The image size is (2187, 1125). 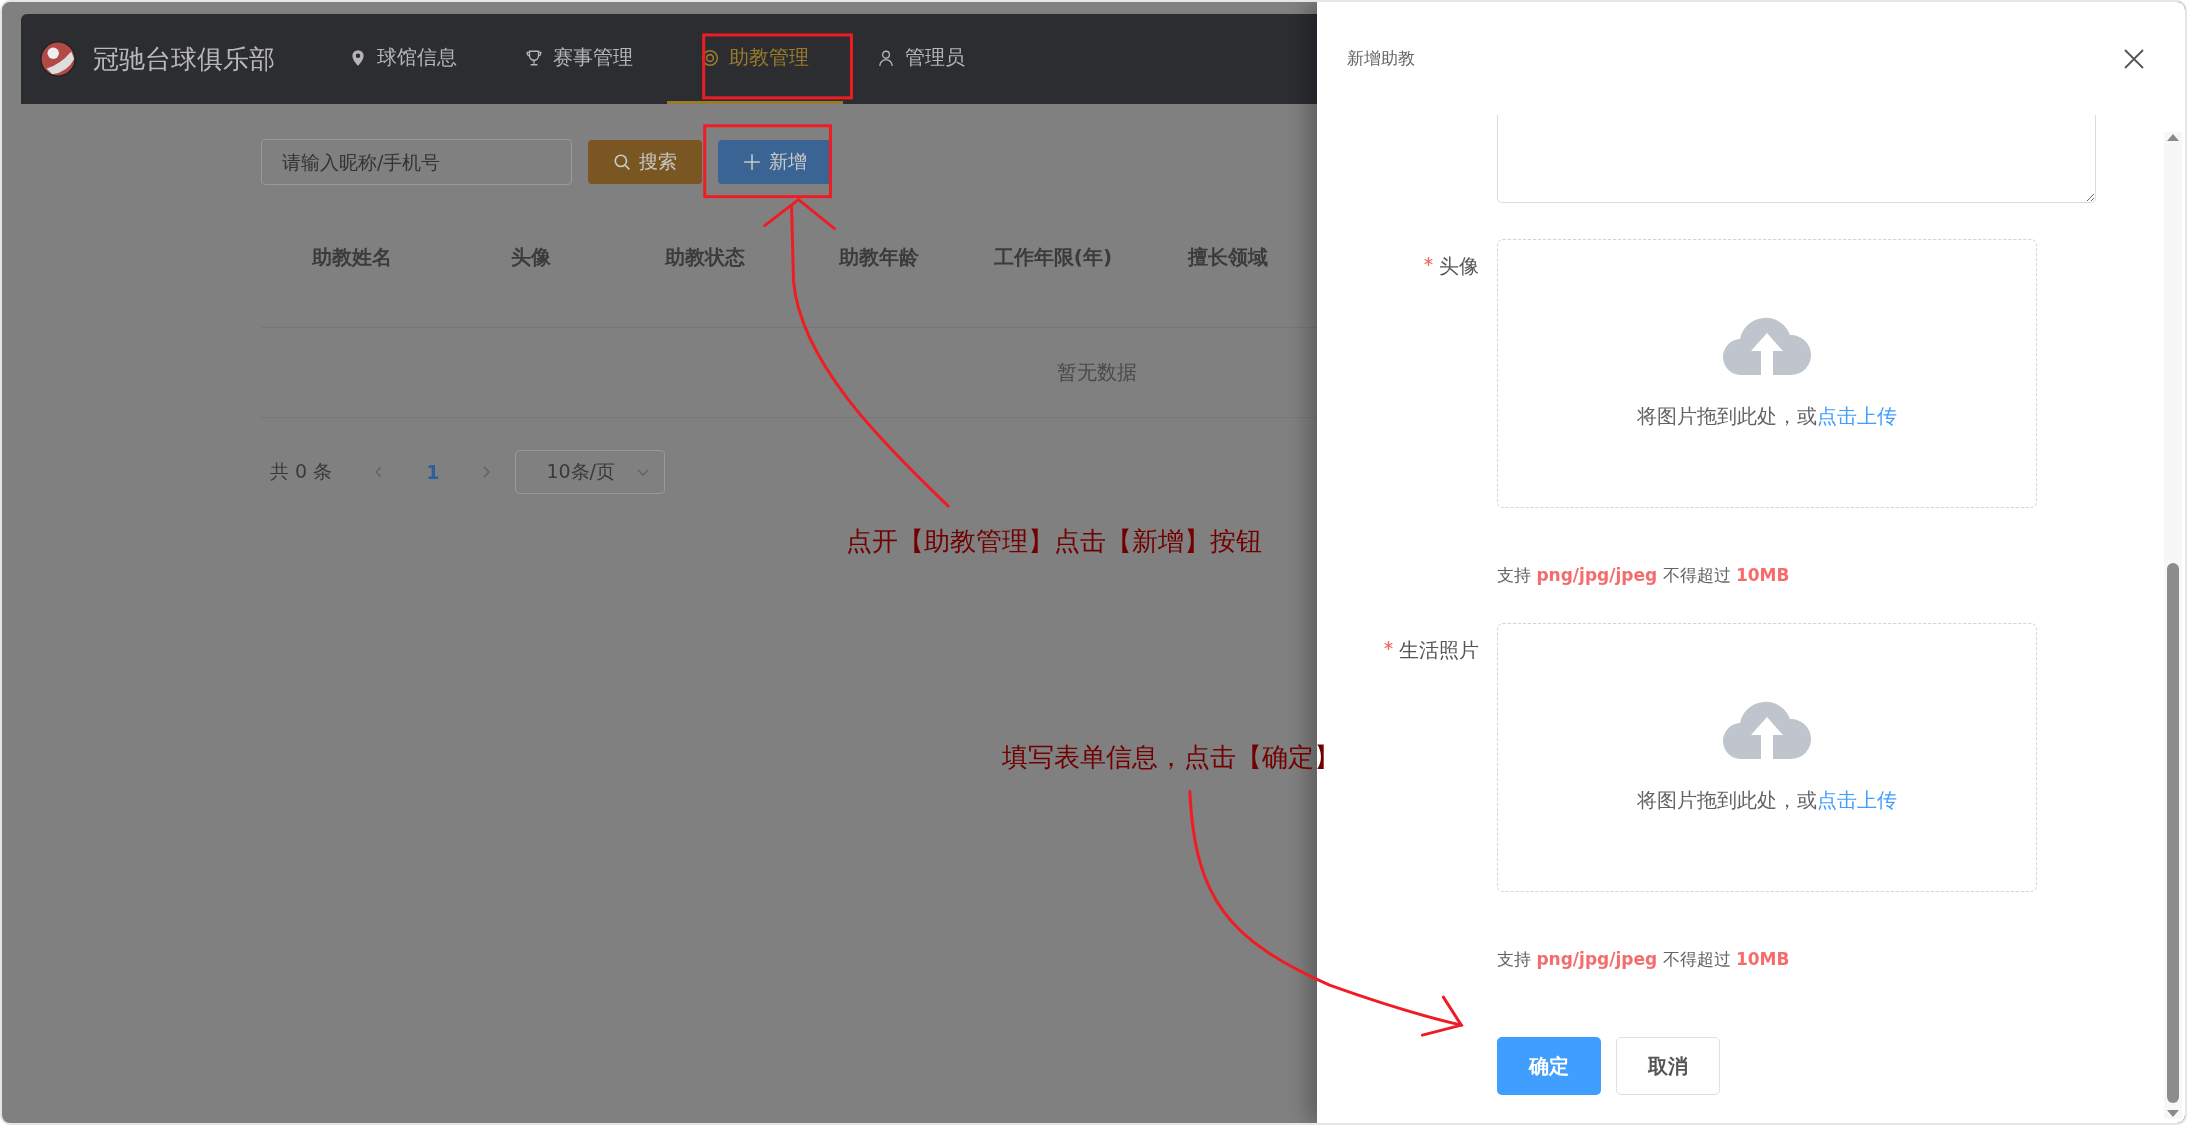 I want to click on search-icon, so click(x=622, y=162).